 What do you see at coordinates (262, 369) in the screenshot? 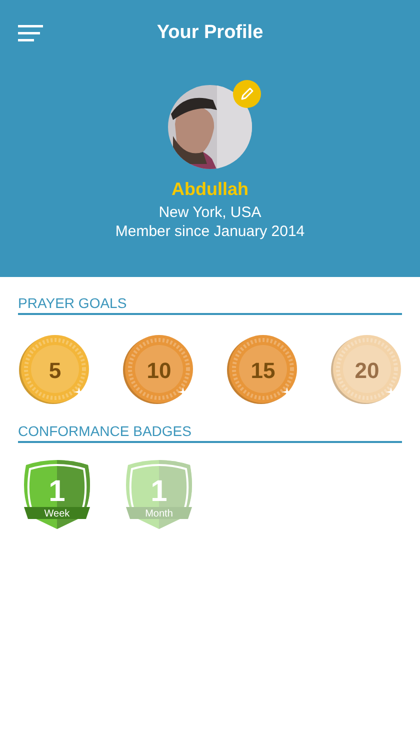
I see `coin-badge: 15` at bounding box center [262, 369].